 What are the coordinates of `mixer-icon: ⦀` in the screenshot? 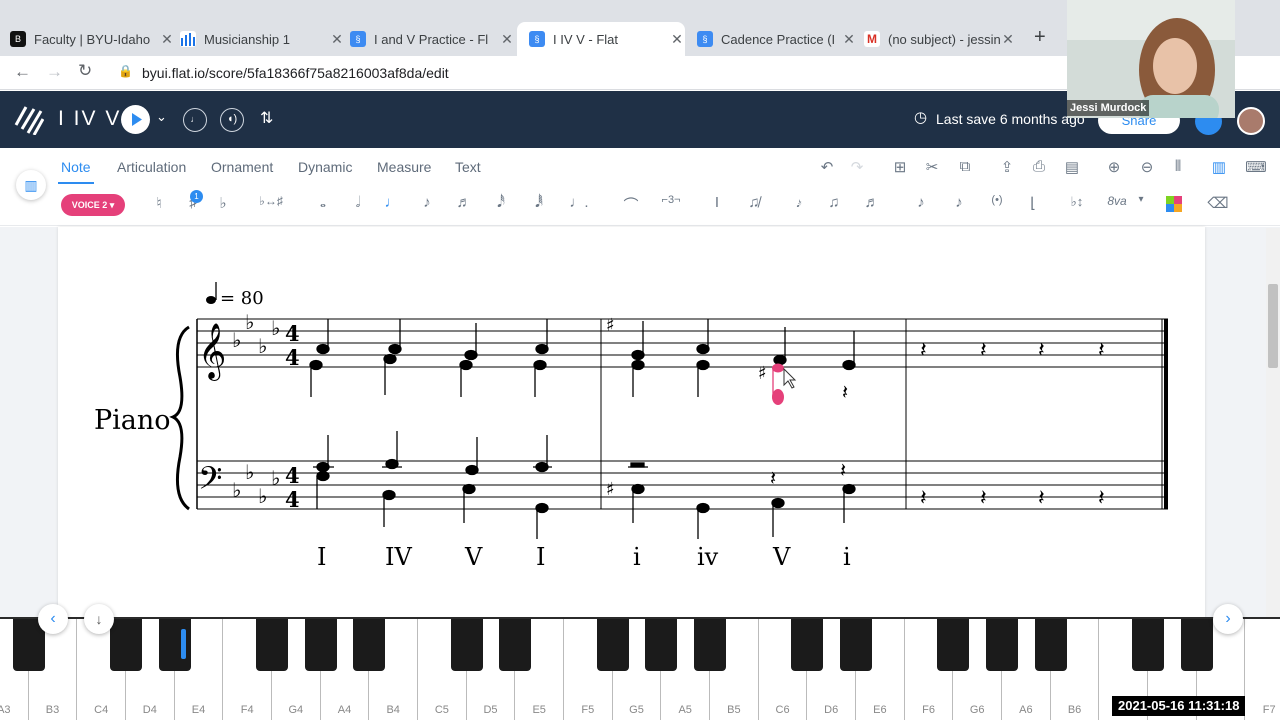 It's located at (1178, 166).